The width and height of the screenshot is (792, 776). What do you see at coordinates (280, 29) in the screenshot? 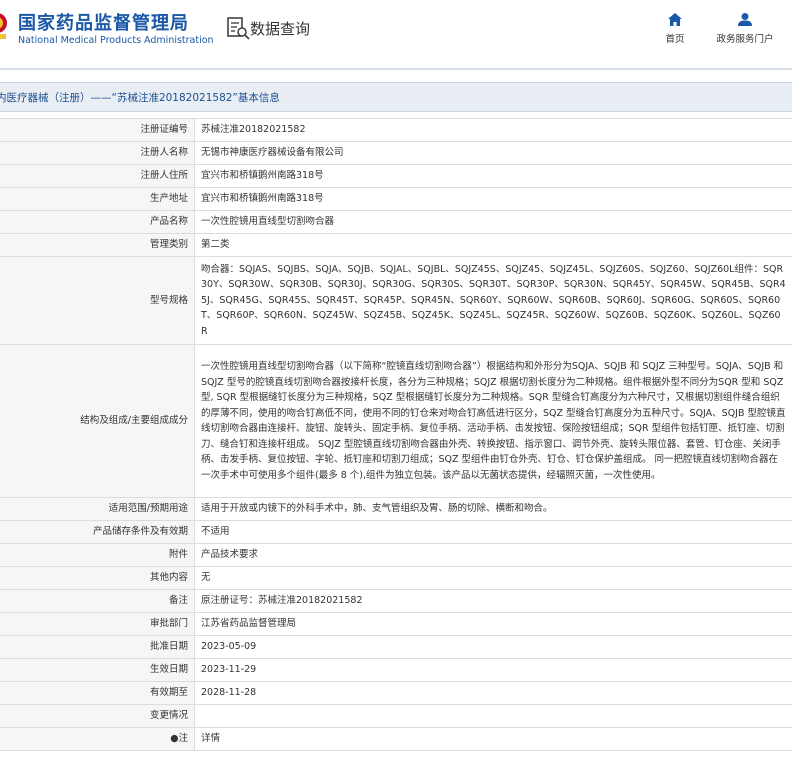
I see `system-title: 数据查询` at bounding box center [280, 29].